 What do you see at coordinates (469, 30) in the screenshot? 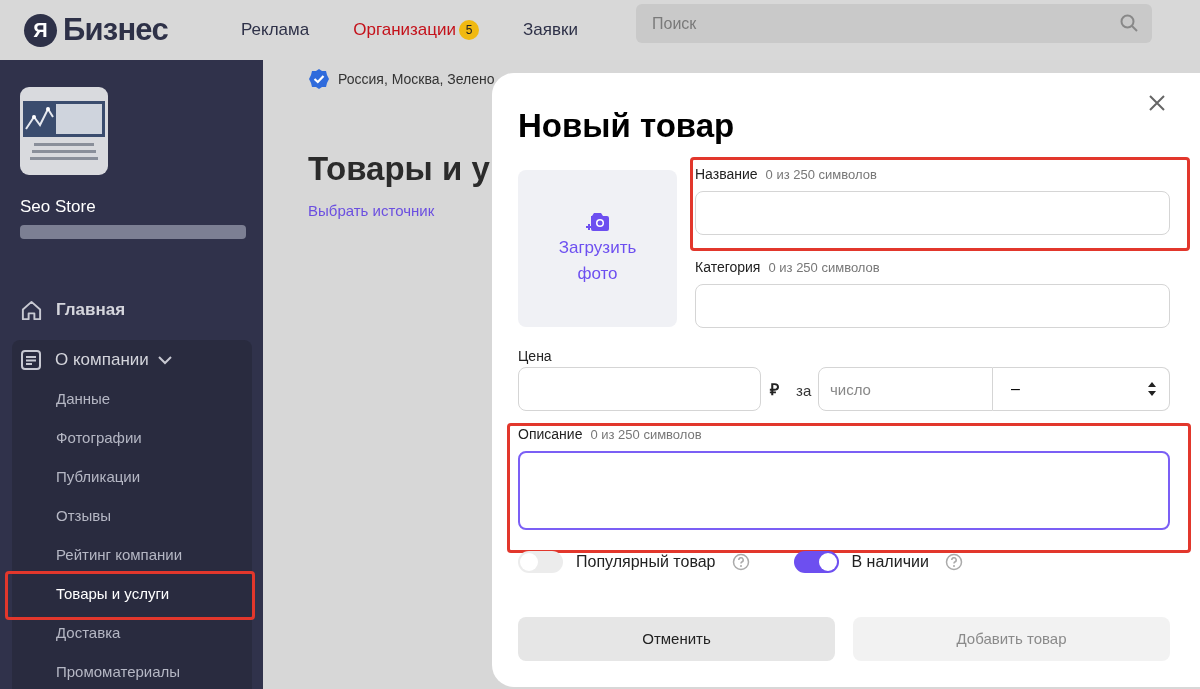
I see `count-badge: 5` at bounding box center [469, 30].